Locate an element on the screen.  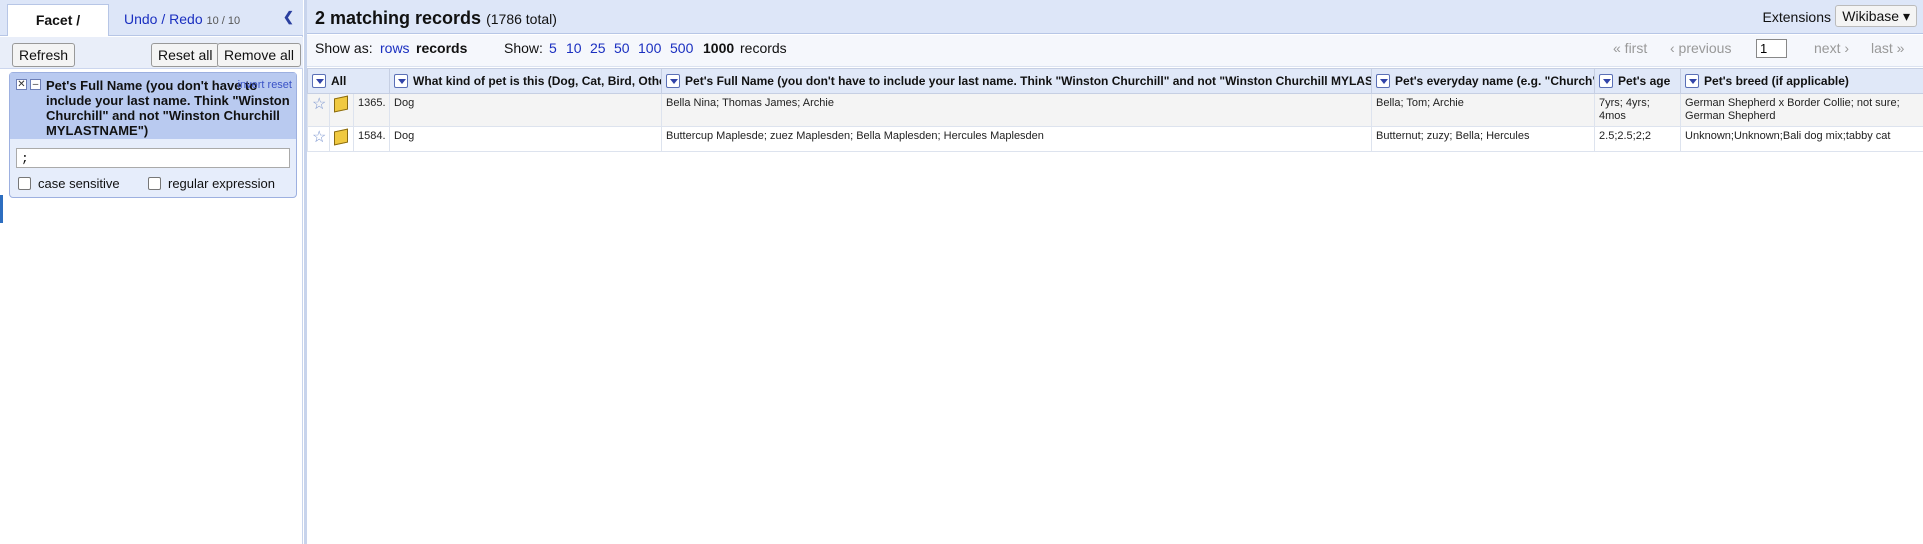
column-header-age: Pet's age is located at coordinates (1638, 81).